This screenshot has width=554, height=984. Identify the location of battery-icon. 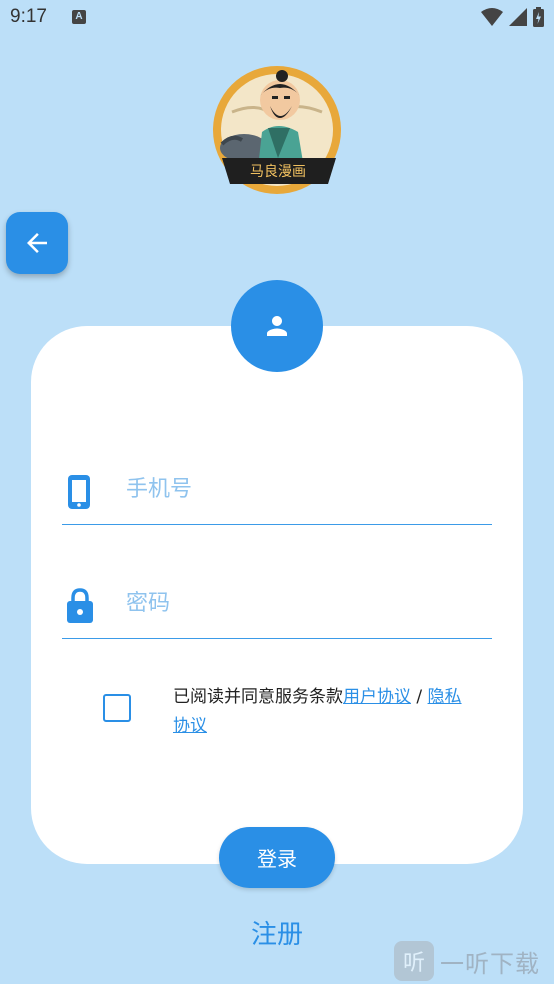
(538, 17).